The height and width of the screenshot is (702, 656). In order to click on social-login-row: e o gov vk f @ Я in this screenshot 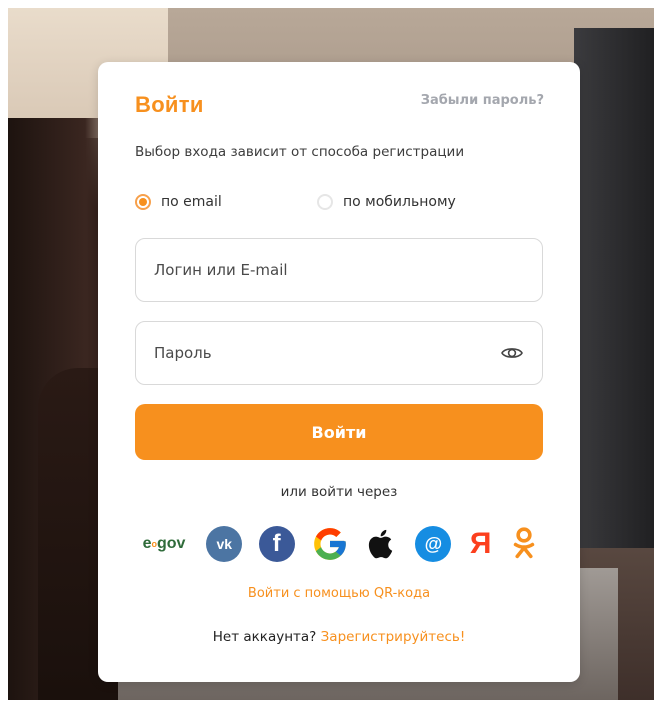, I will do `click(338, 544)`.